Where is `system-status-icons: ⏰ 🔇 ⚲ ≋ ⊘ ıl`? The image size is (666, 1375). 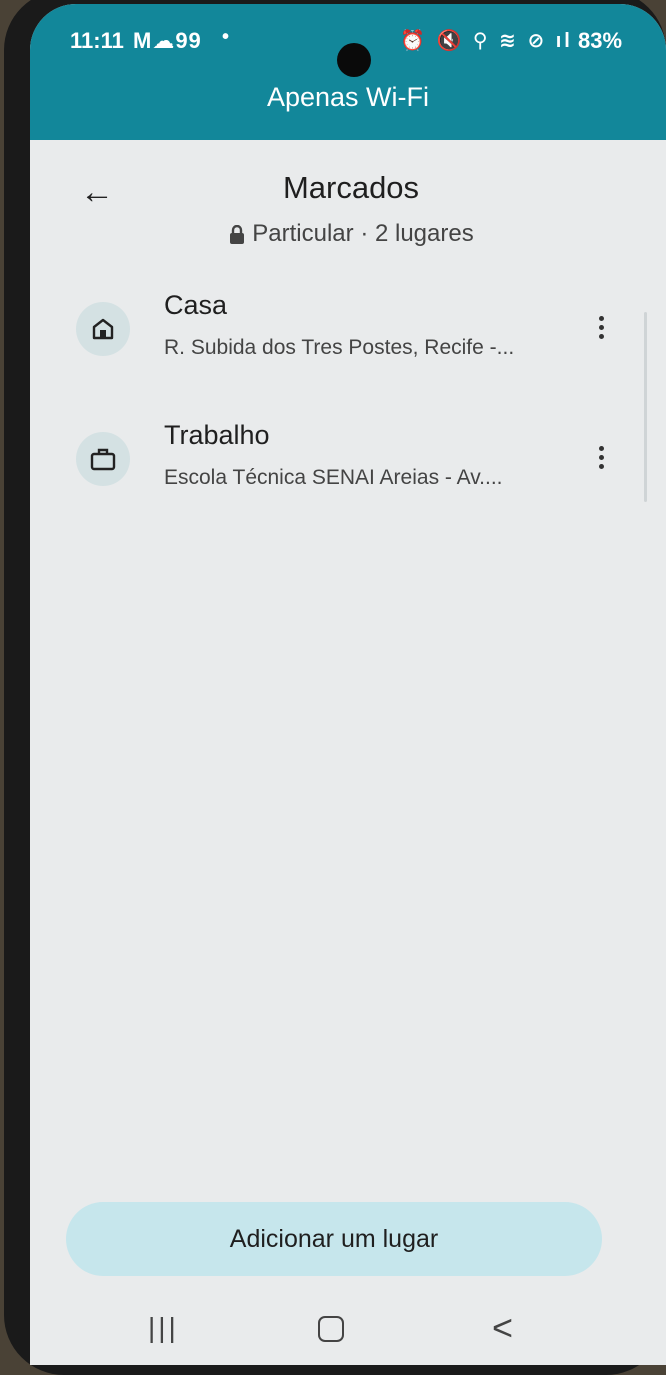
system-status-icons: ⏰ 🔇 ⚲ ≋ ⊘ ıl is located at coordinates (486, 41).